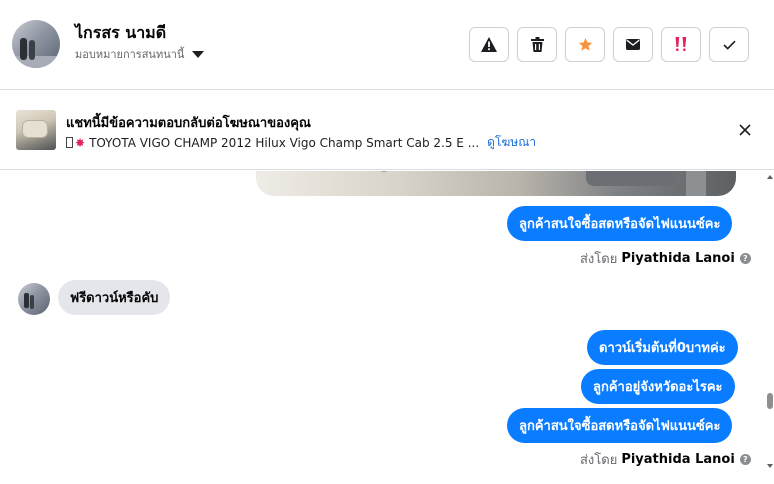  Describe the element at coordinates (609, 44) in the screenshot. I see `header-actions` at that location.